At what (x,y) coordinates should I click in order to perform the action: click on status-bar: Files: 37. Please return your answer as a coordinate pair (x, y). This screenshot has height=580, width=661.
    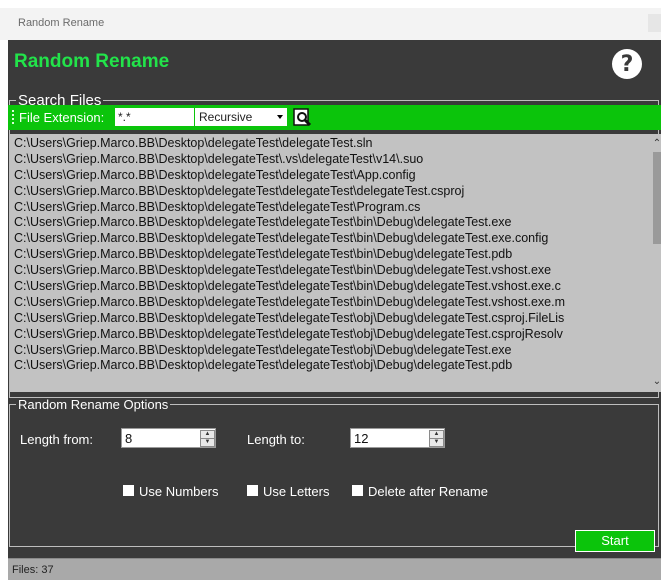
    Looking at the image, I should click on (334, 569).